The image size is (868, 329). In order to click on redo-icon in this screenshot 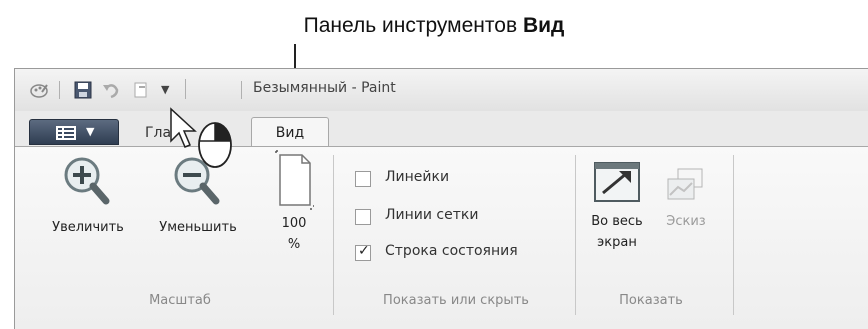, I will do `click(141, 90)`.